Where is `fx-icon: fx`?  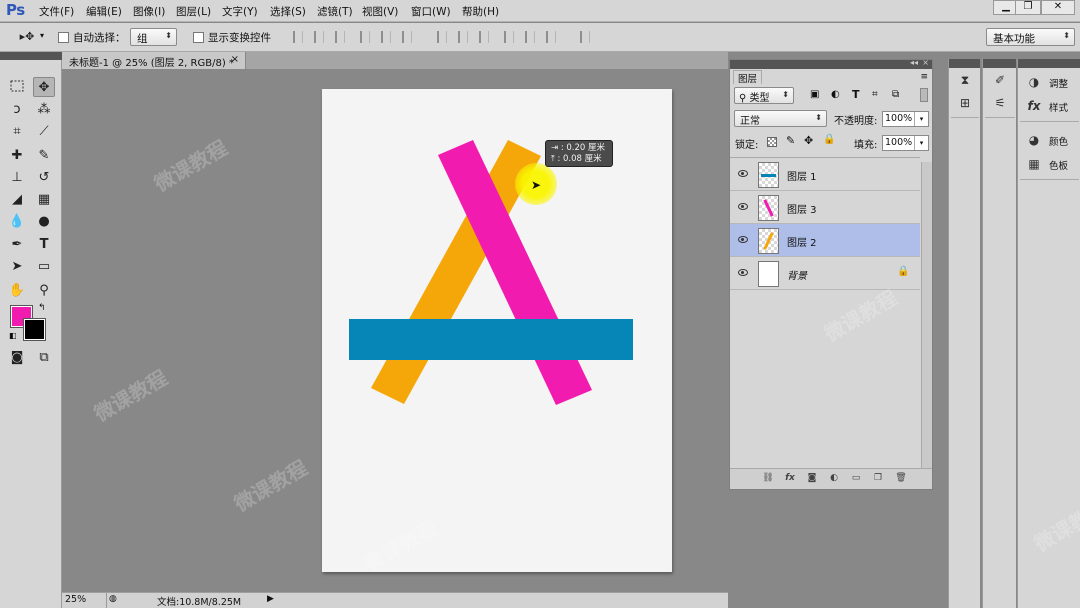 fx-icon: fx is located at coordinates (790, 478).